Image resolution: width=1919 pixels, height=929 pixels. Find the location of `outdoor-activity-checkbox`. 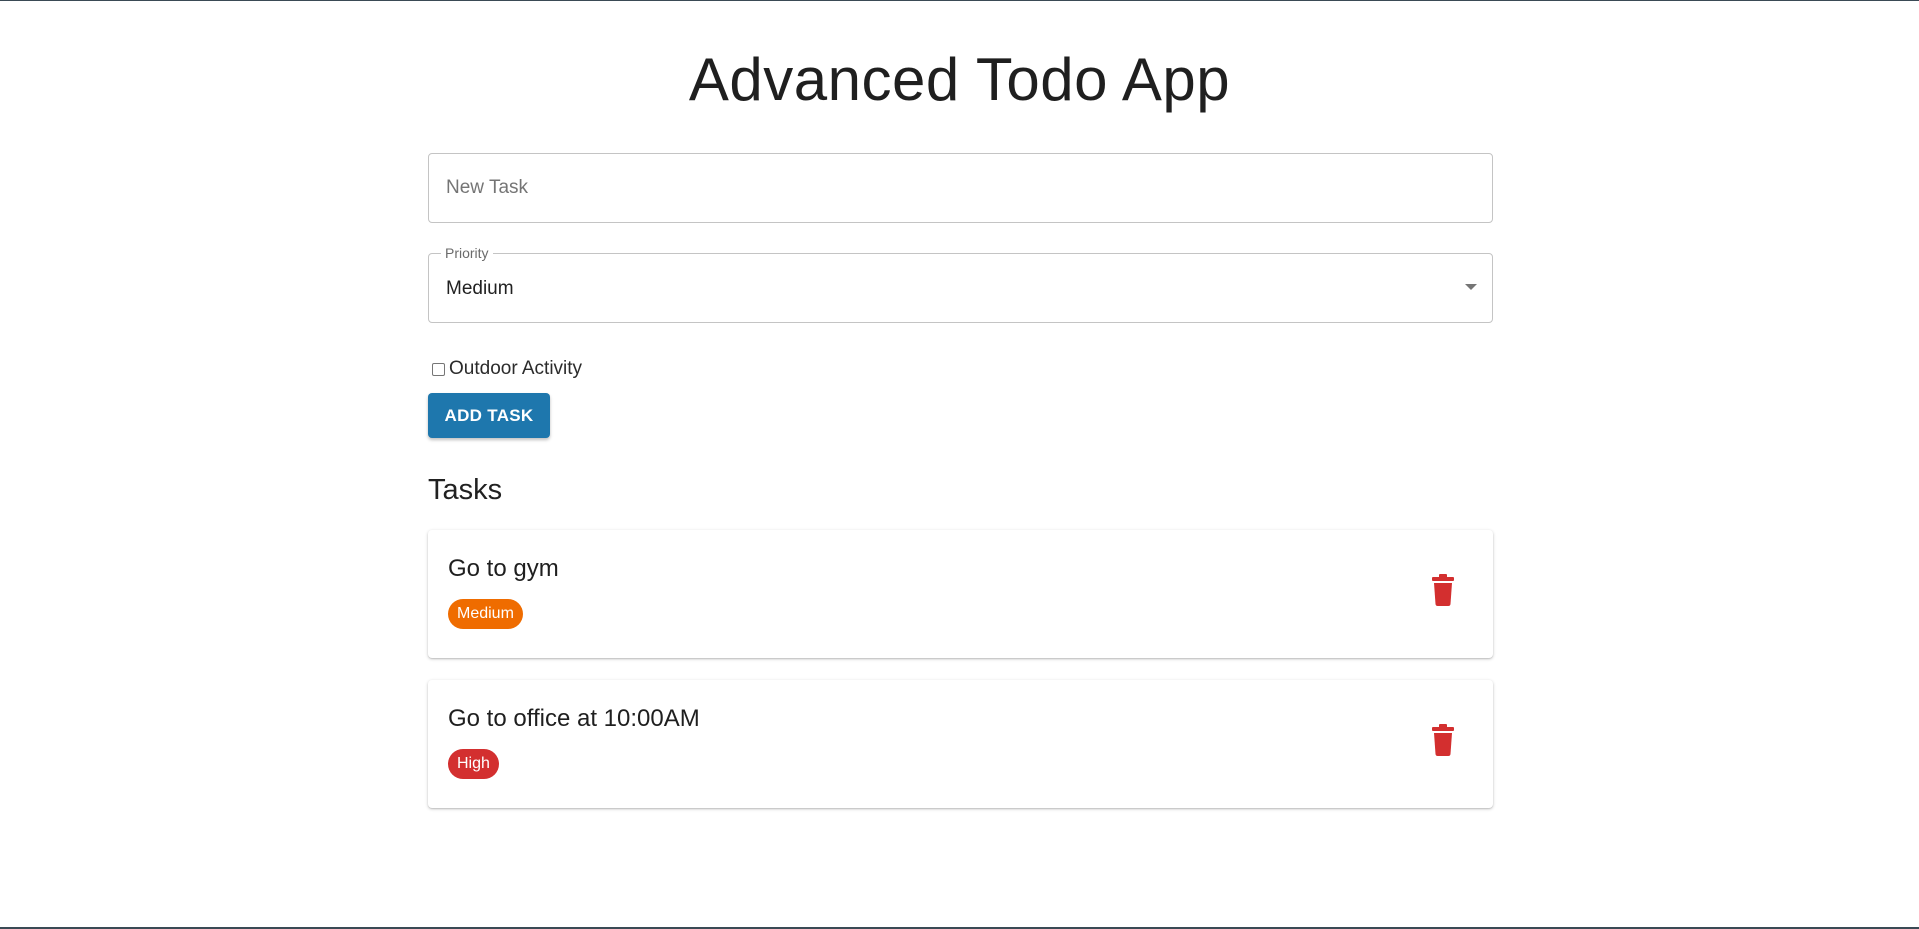

outdoor-activity-checkbox is located at coordinates (438, 369).